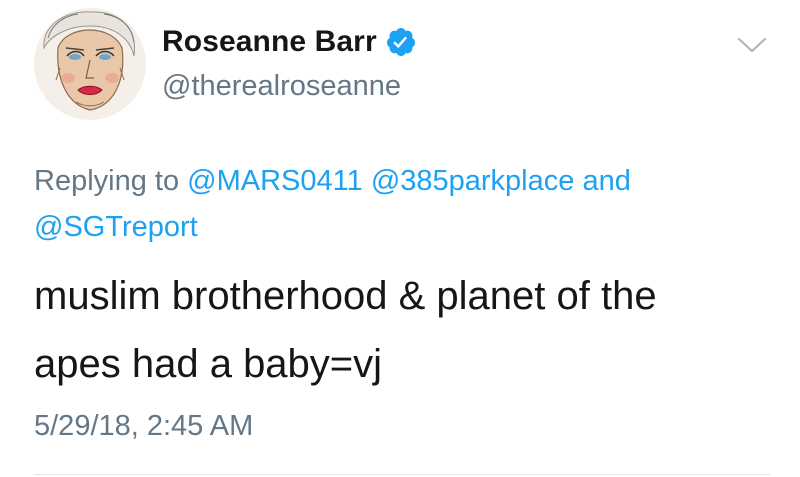 The width and height of the screenshot is (800, 477). I want to click on divider, so click(402, 474).